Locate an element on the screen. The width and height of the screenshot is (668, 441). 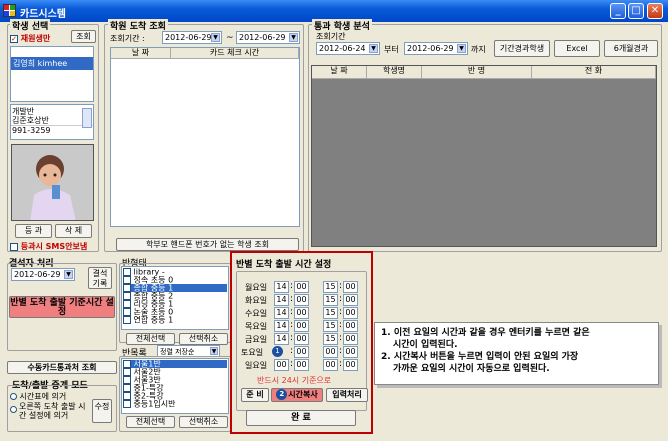
class-type-item: 연합 중등 1 is located at coordinates (175, 320).